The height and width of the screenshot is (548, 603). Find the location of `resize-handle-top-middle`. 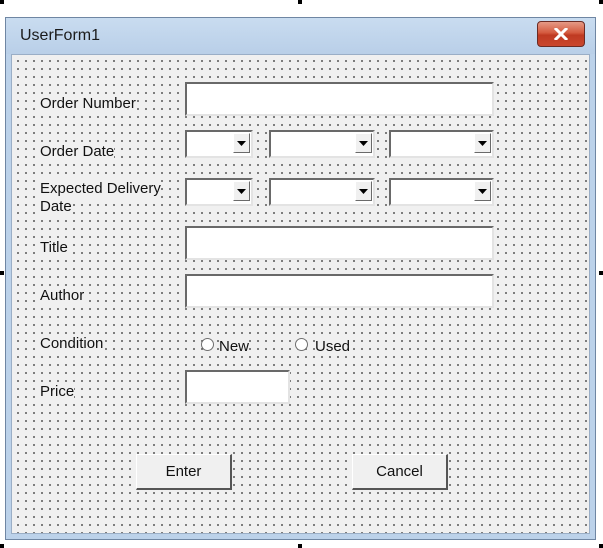

resize-handle-top-middle is located at coordinates (300, 2).